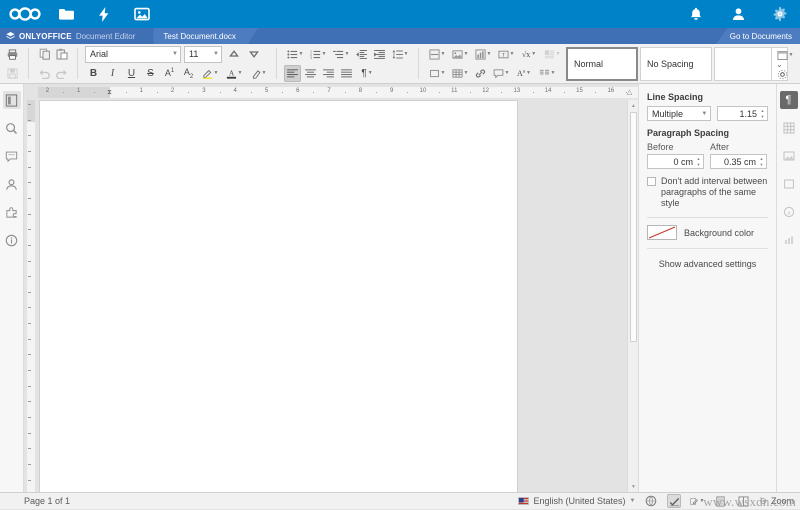 The height and width of the screenshot is (510, 800). I want to click on line-spacing-value-input: 1.15 ▲ ▼, so click(742, 113).